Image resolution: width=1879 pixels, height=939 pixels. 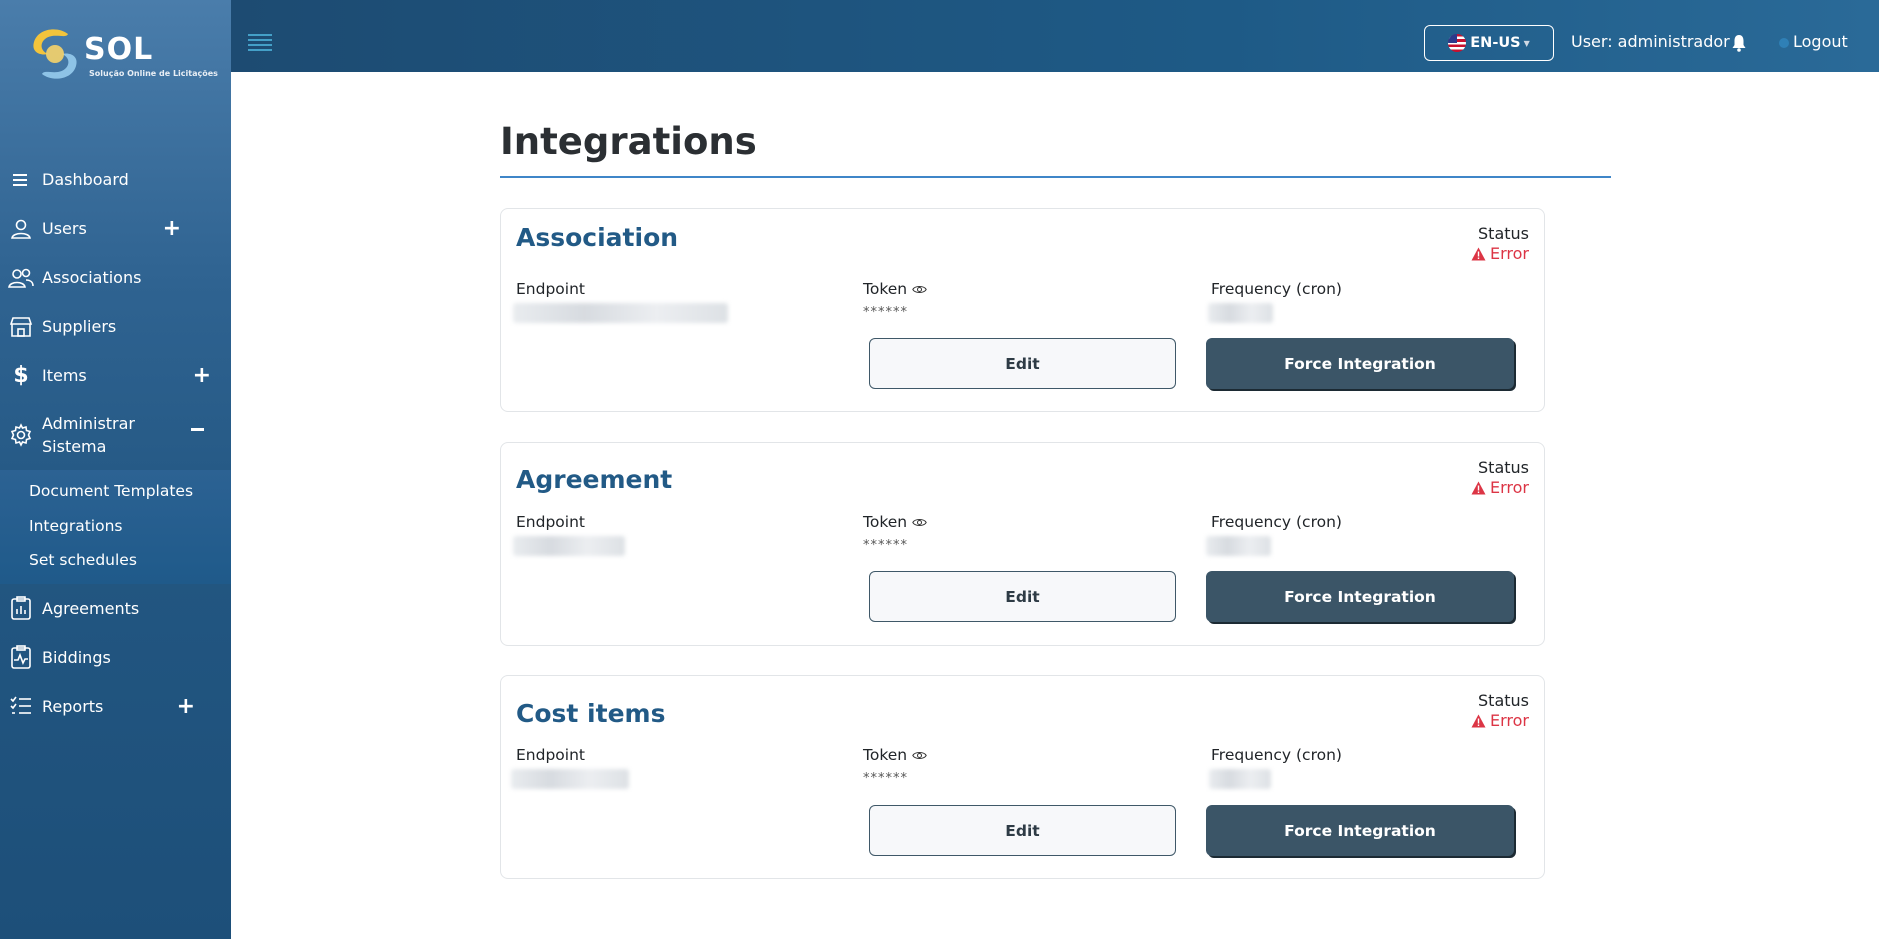 I want to click on sidebar-item-label: Agreements, so click(x=91, y=608).